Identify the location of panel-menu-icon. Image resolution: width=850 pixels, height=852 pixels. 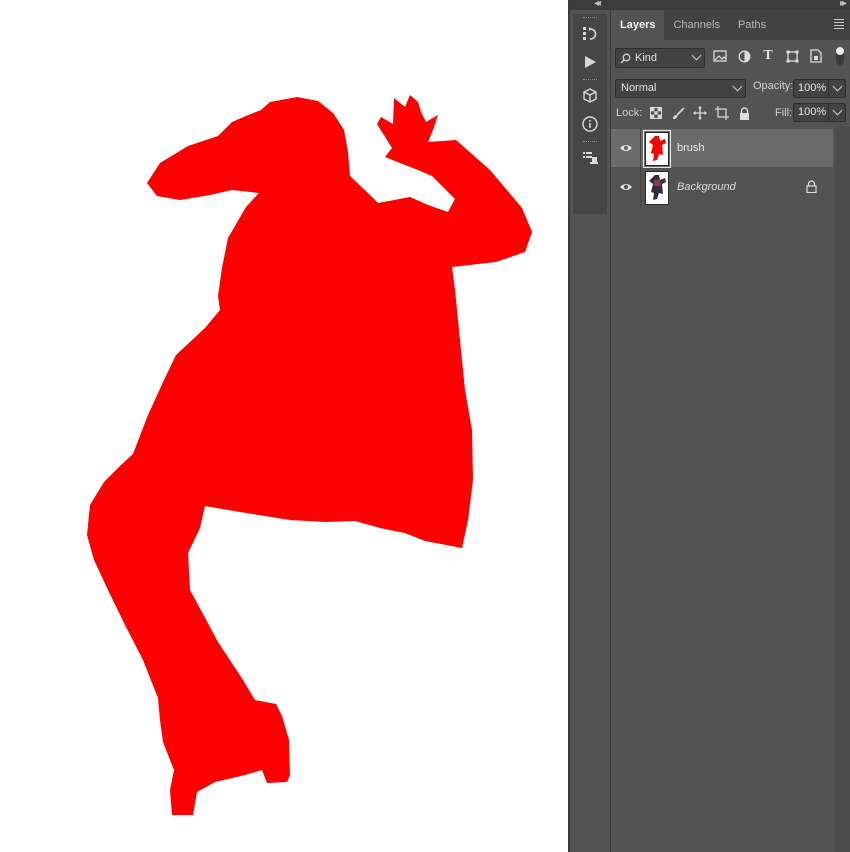
(839, 25).